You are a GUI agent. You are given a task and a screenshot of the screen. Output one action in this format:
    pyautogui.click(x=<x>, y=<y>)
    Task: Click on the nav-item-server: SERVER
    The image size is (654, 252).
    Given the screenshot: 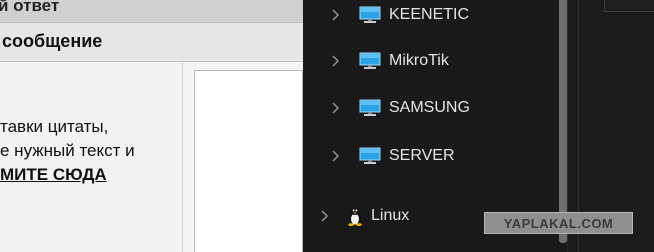 What is the action you would take?
    pyautogui.click(x=392, y=156)
    